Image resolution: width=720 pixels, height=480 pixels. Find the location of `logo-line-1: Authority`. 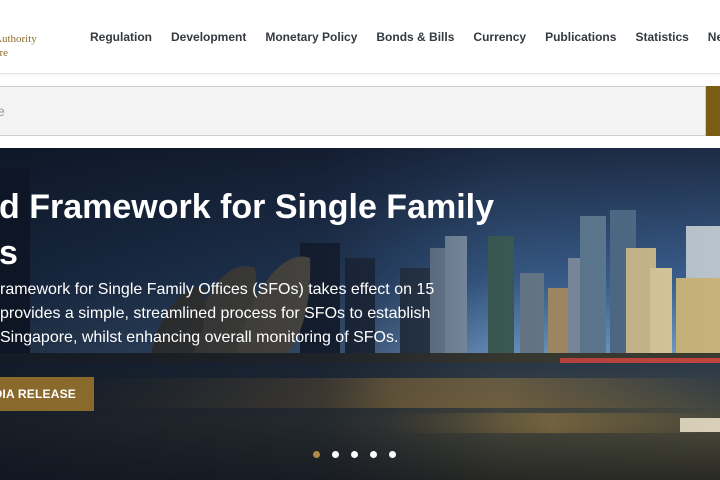

logo-line-1: Authority is located at coordinates (18, 39).